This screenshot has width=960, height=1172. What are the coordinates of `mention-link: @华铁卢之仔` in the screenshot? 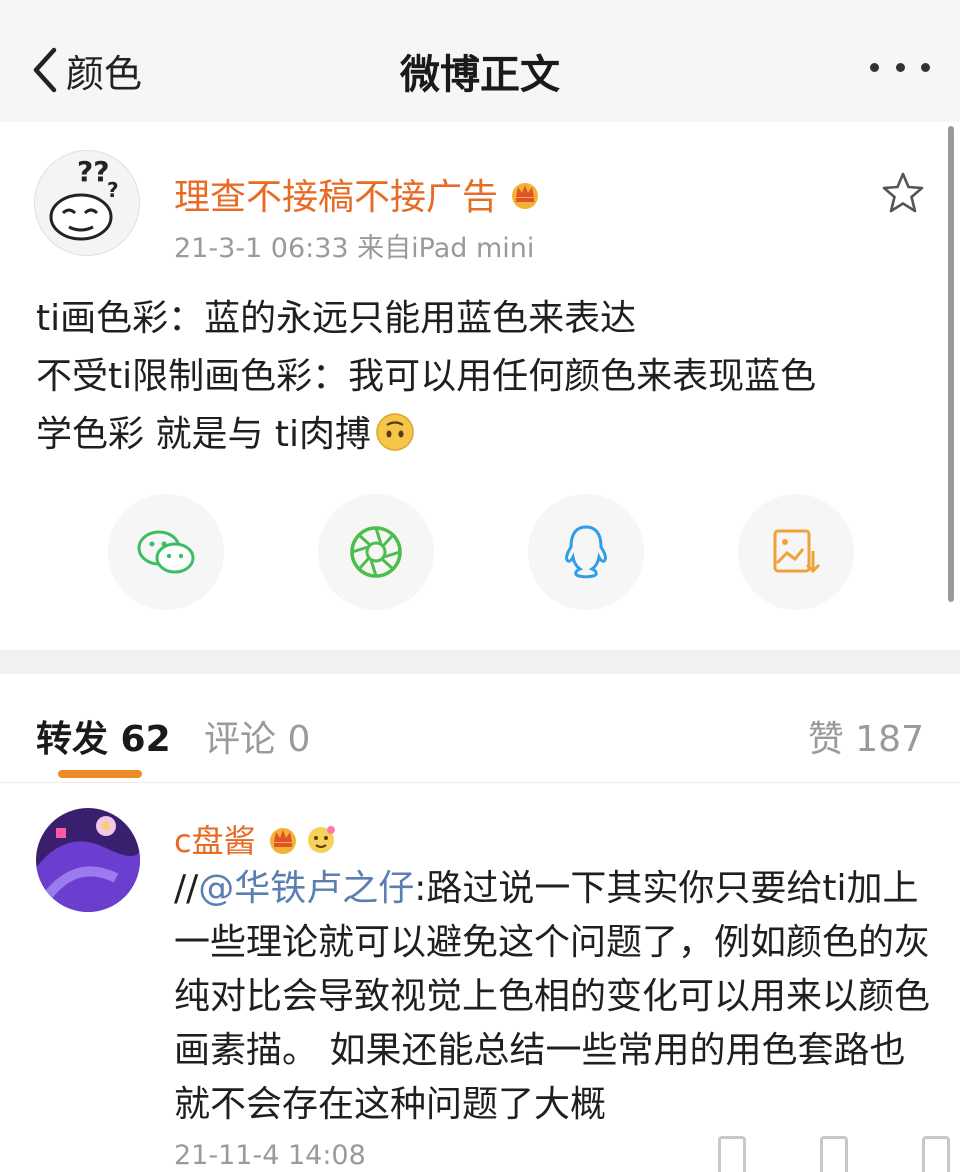 It's located at (306, 888).